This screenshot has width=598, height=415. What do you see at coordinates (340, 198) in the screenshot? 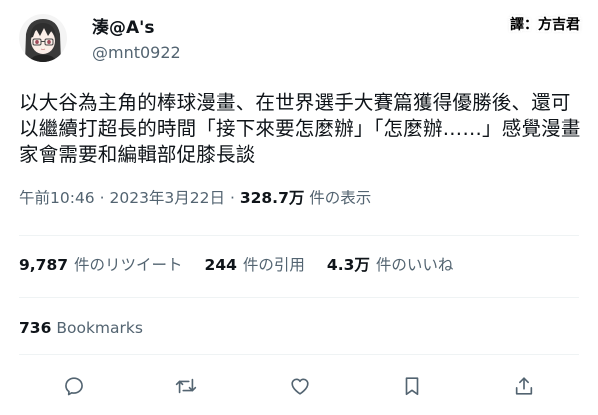
I see `views-label: 件の表示` at bounding box center [340, 198].